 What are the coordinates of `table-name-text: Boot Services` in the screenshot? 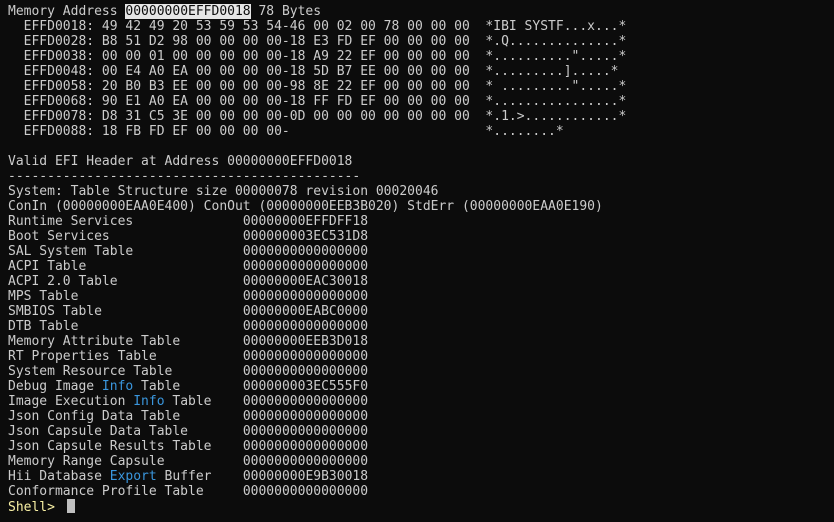 It's located at (59, 236).